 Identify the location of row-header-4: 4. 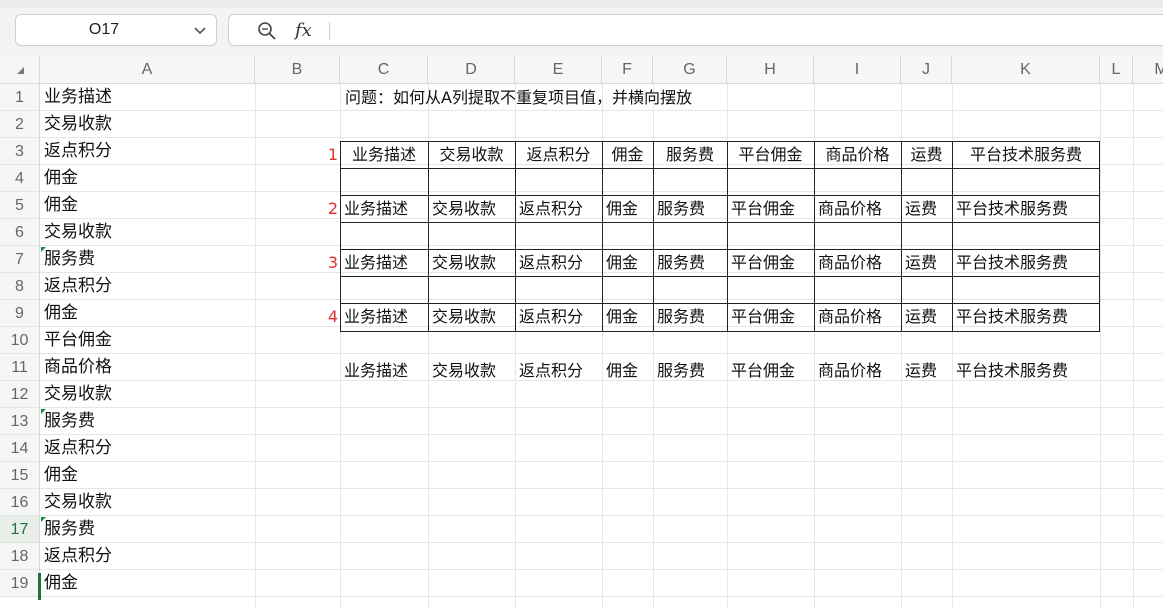
(20, 178).